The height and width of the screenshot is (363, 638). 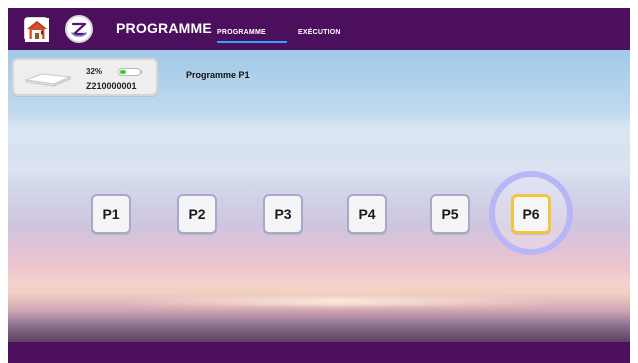 I want to click on program-button-p5: P5, so click(x=450, y=214).